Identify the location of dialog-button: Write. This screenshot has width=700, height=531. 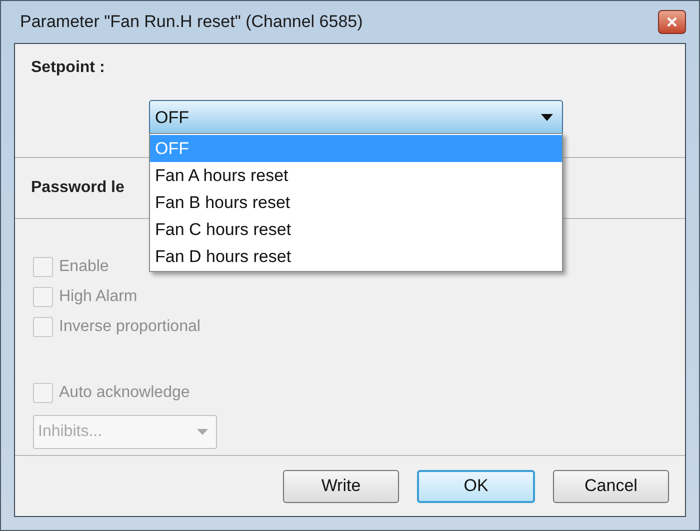
(341, 486).